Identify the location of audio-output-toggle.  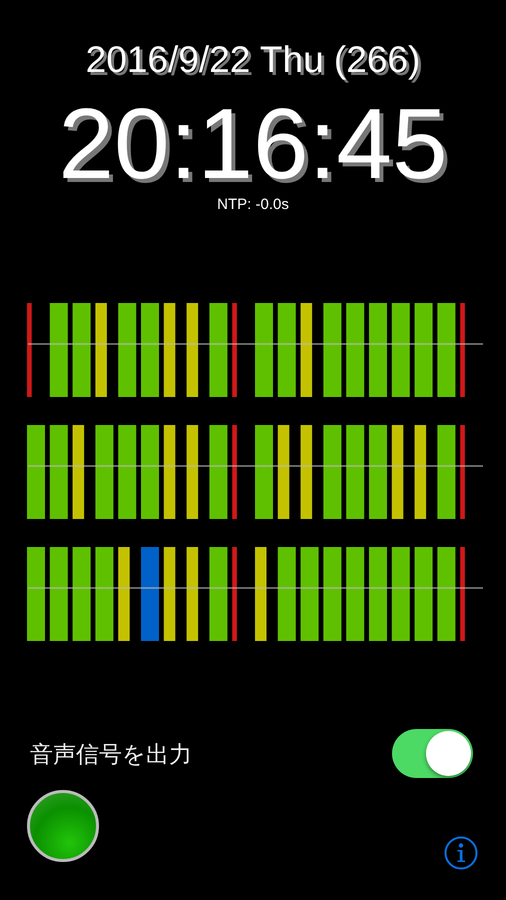
(432, 753).